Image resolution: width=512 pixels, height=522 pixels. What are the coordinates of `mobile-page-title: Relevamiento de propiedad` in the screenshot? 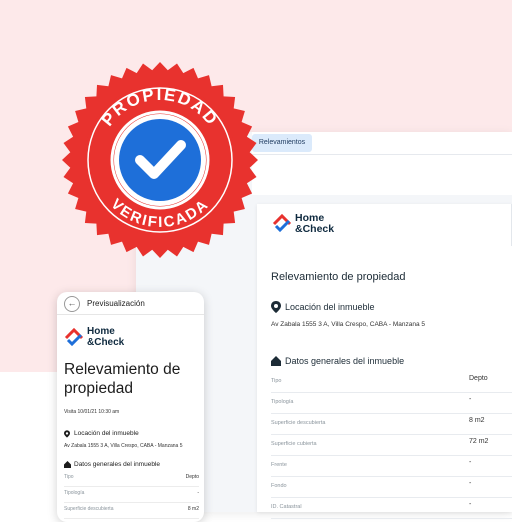 It's located at (122, 379).